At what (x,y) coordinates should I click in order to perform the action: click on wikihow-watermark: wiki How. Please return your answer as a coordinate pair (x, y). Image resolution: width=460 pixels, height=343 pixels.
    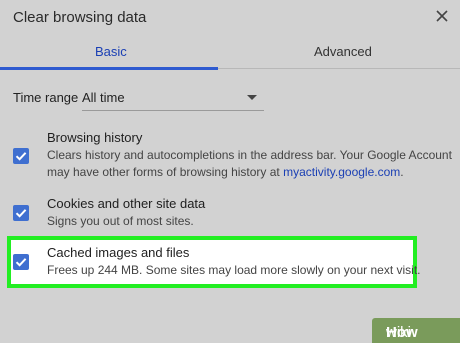
    Looking at the image, I should click on (416, 330).